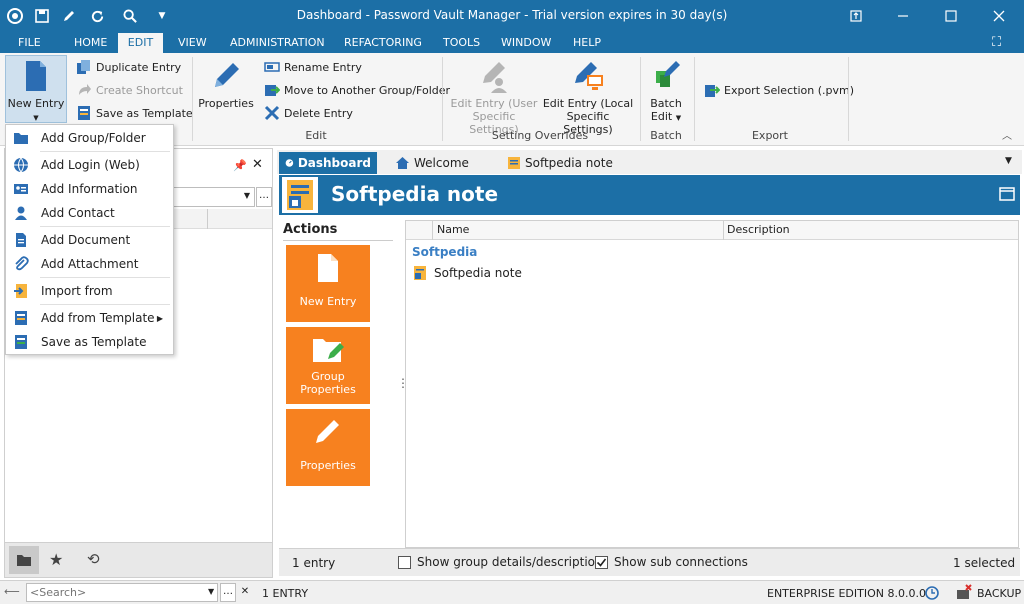 This screenshot has height=604, width=1024. What do you see at coordinates (89, 264) in the screenshot?
I see `menu-item-add-attachment: Add Attachment` at bounding box center [89, 264].